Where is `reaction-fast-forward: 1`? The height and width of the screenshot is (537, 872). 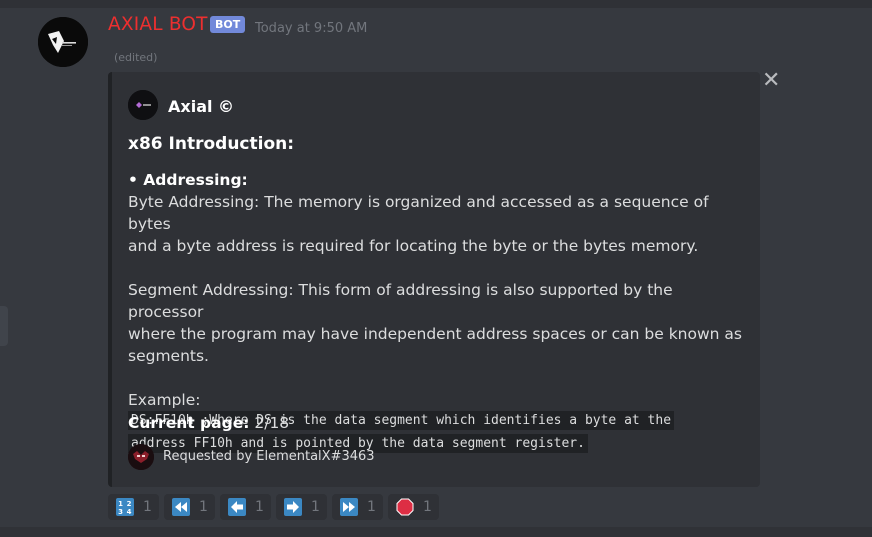
reaction-fast-forward: 1 is located at coordinates (357, 507).